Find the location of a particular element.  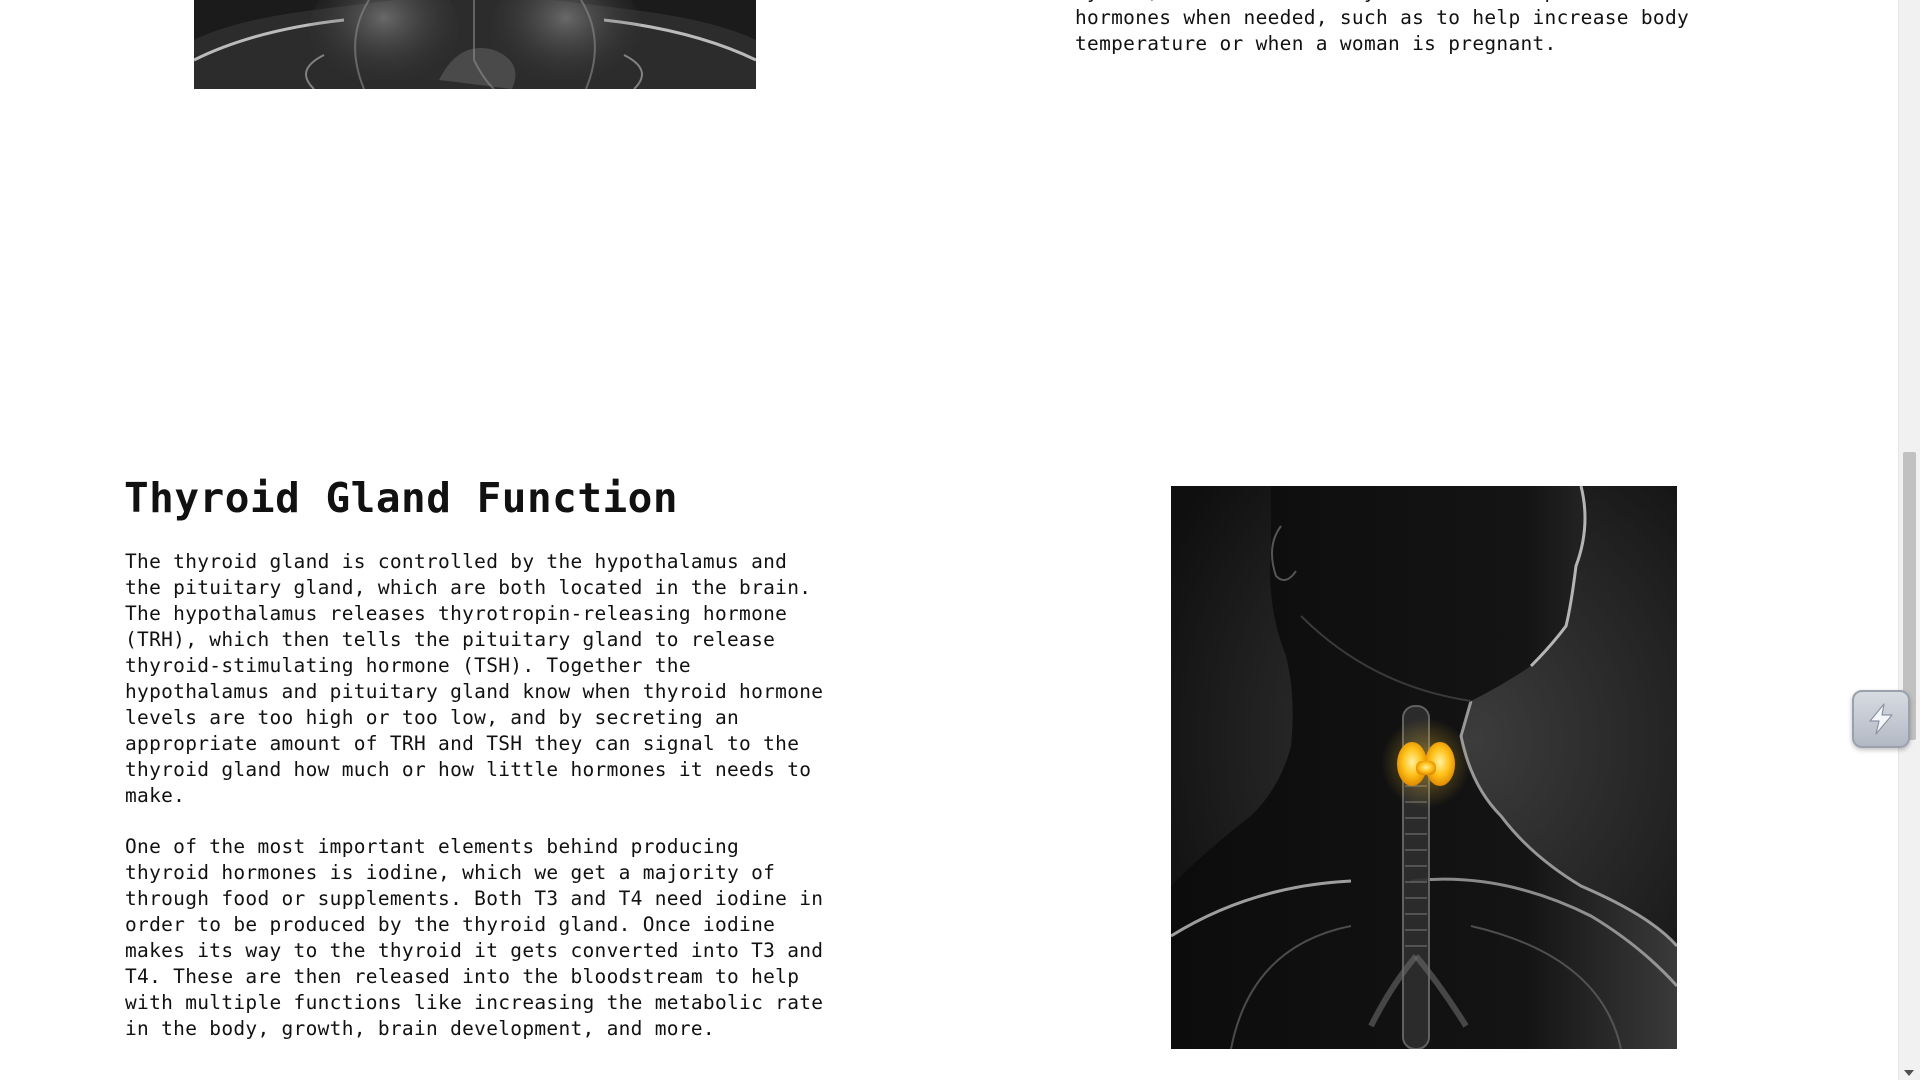

lightning-bolt-icon is located at coordinates (1881, 719).